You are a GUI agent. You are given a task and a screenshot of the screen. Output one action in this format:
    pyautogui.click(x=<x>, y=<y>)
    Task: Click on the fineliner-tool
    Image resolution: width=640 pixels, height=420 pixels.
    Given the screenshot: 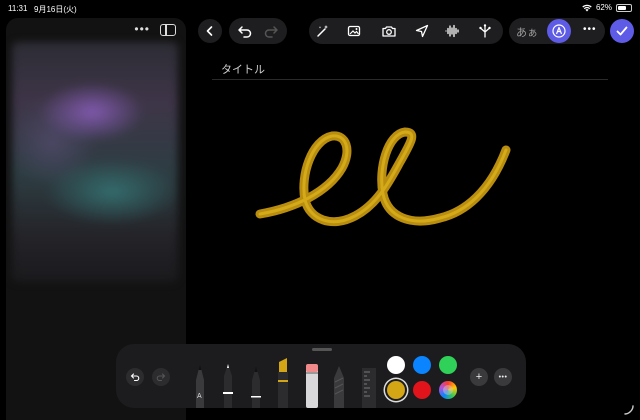 What is the action you would take?
    pyautogui.click(x=228, y=386)
    